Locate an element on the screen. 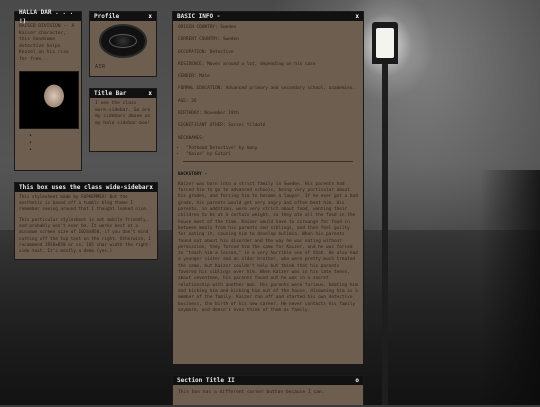 This screenshot has height=407, width=540. menu-dots: • • • is located at coordinates (48, 143).